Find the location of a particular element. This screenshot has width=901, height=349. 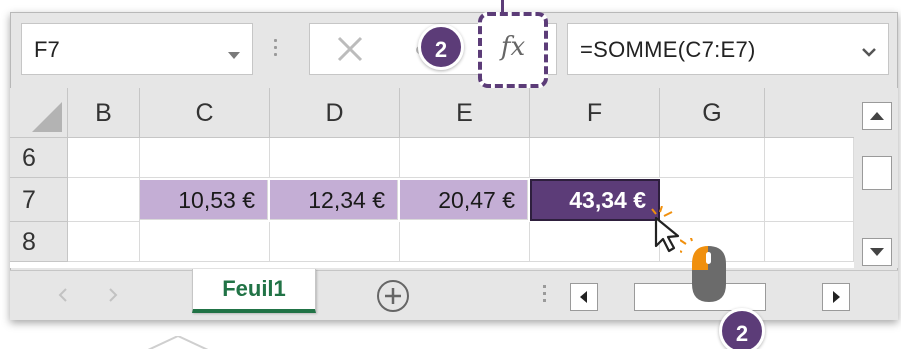

select-all-icon is located at coordinates (47, 117).